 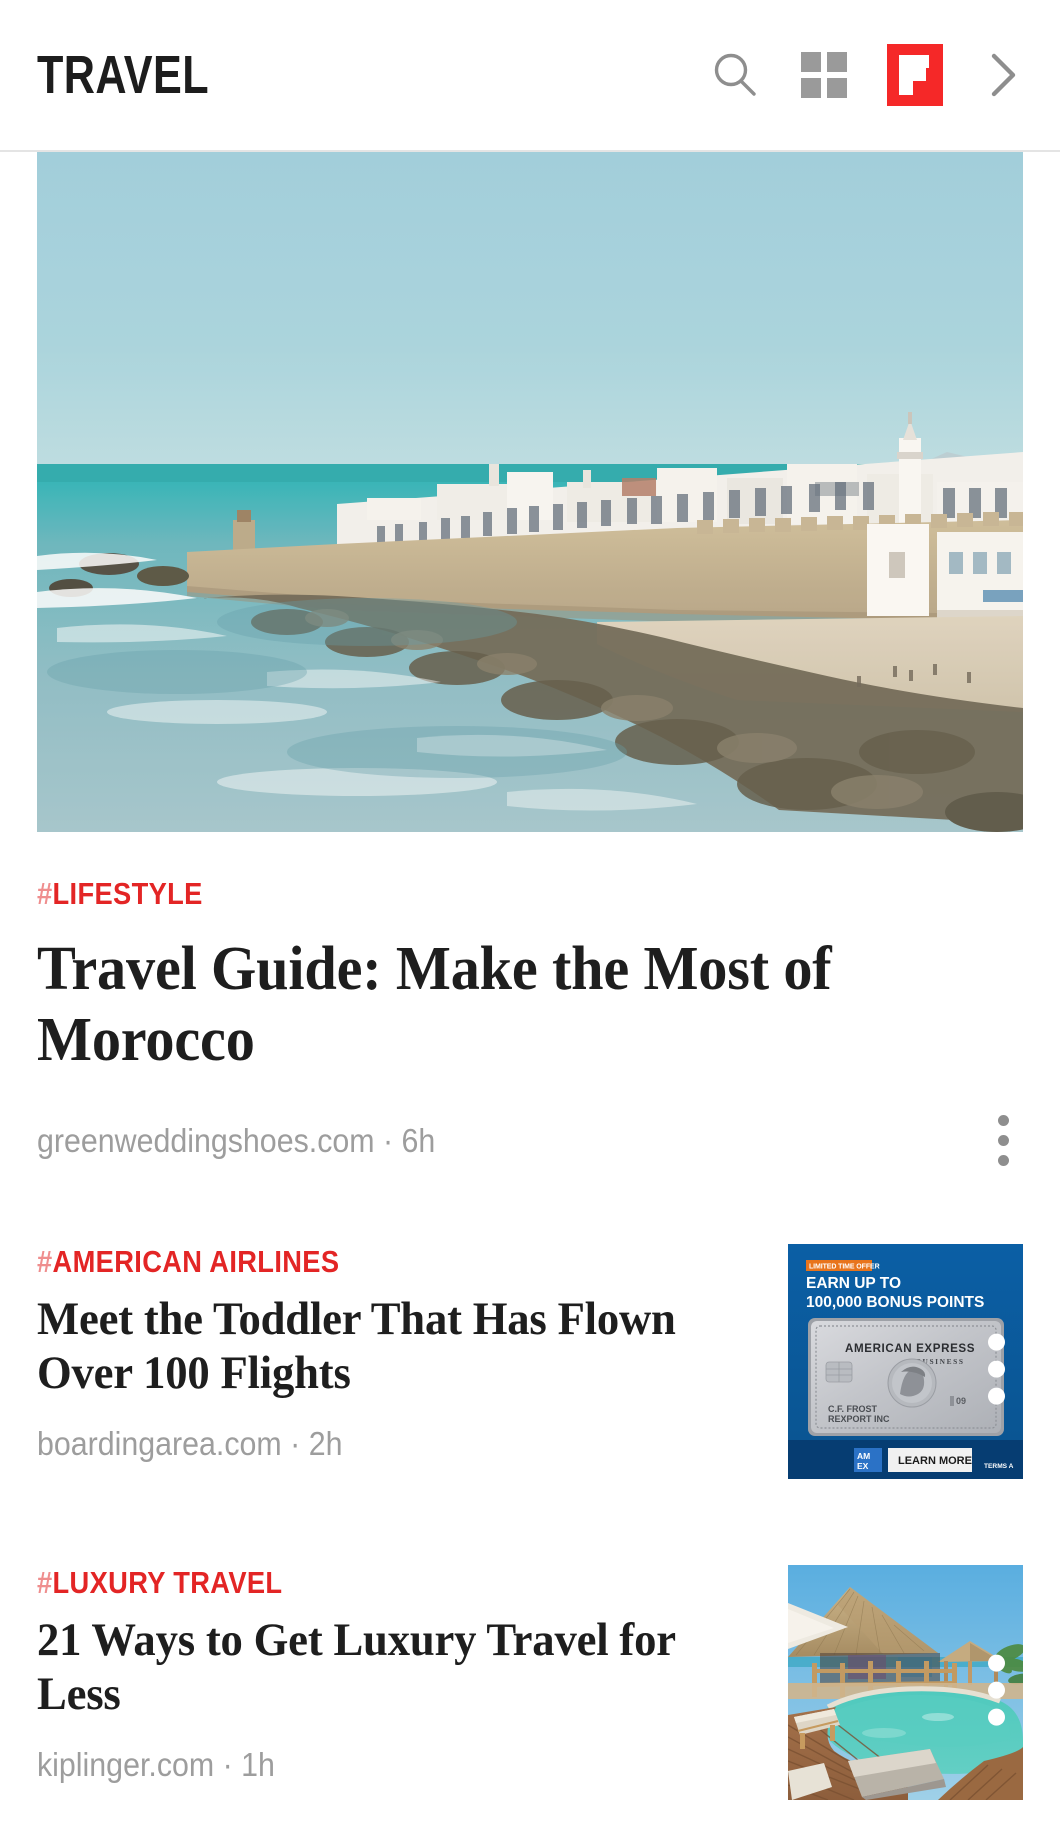 What do you see at coordinates (853, 1283) in the screenshot?
I see `svg-text: EARN UP TO` at bounding box center [853, 1283].